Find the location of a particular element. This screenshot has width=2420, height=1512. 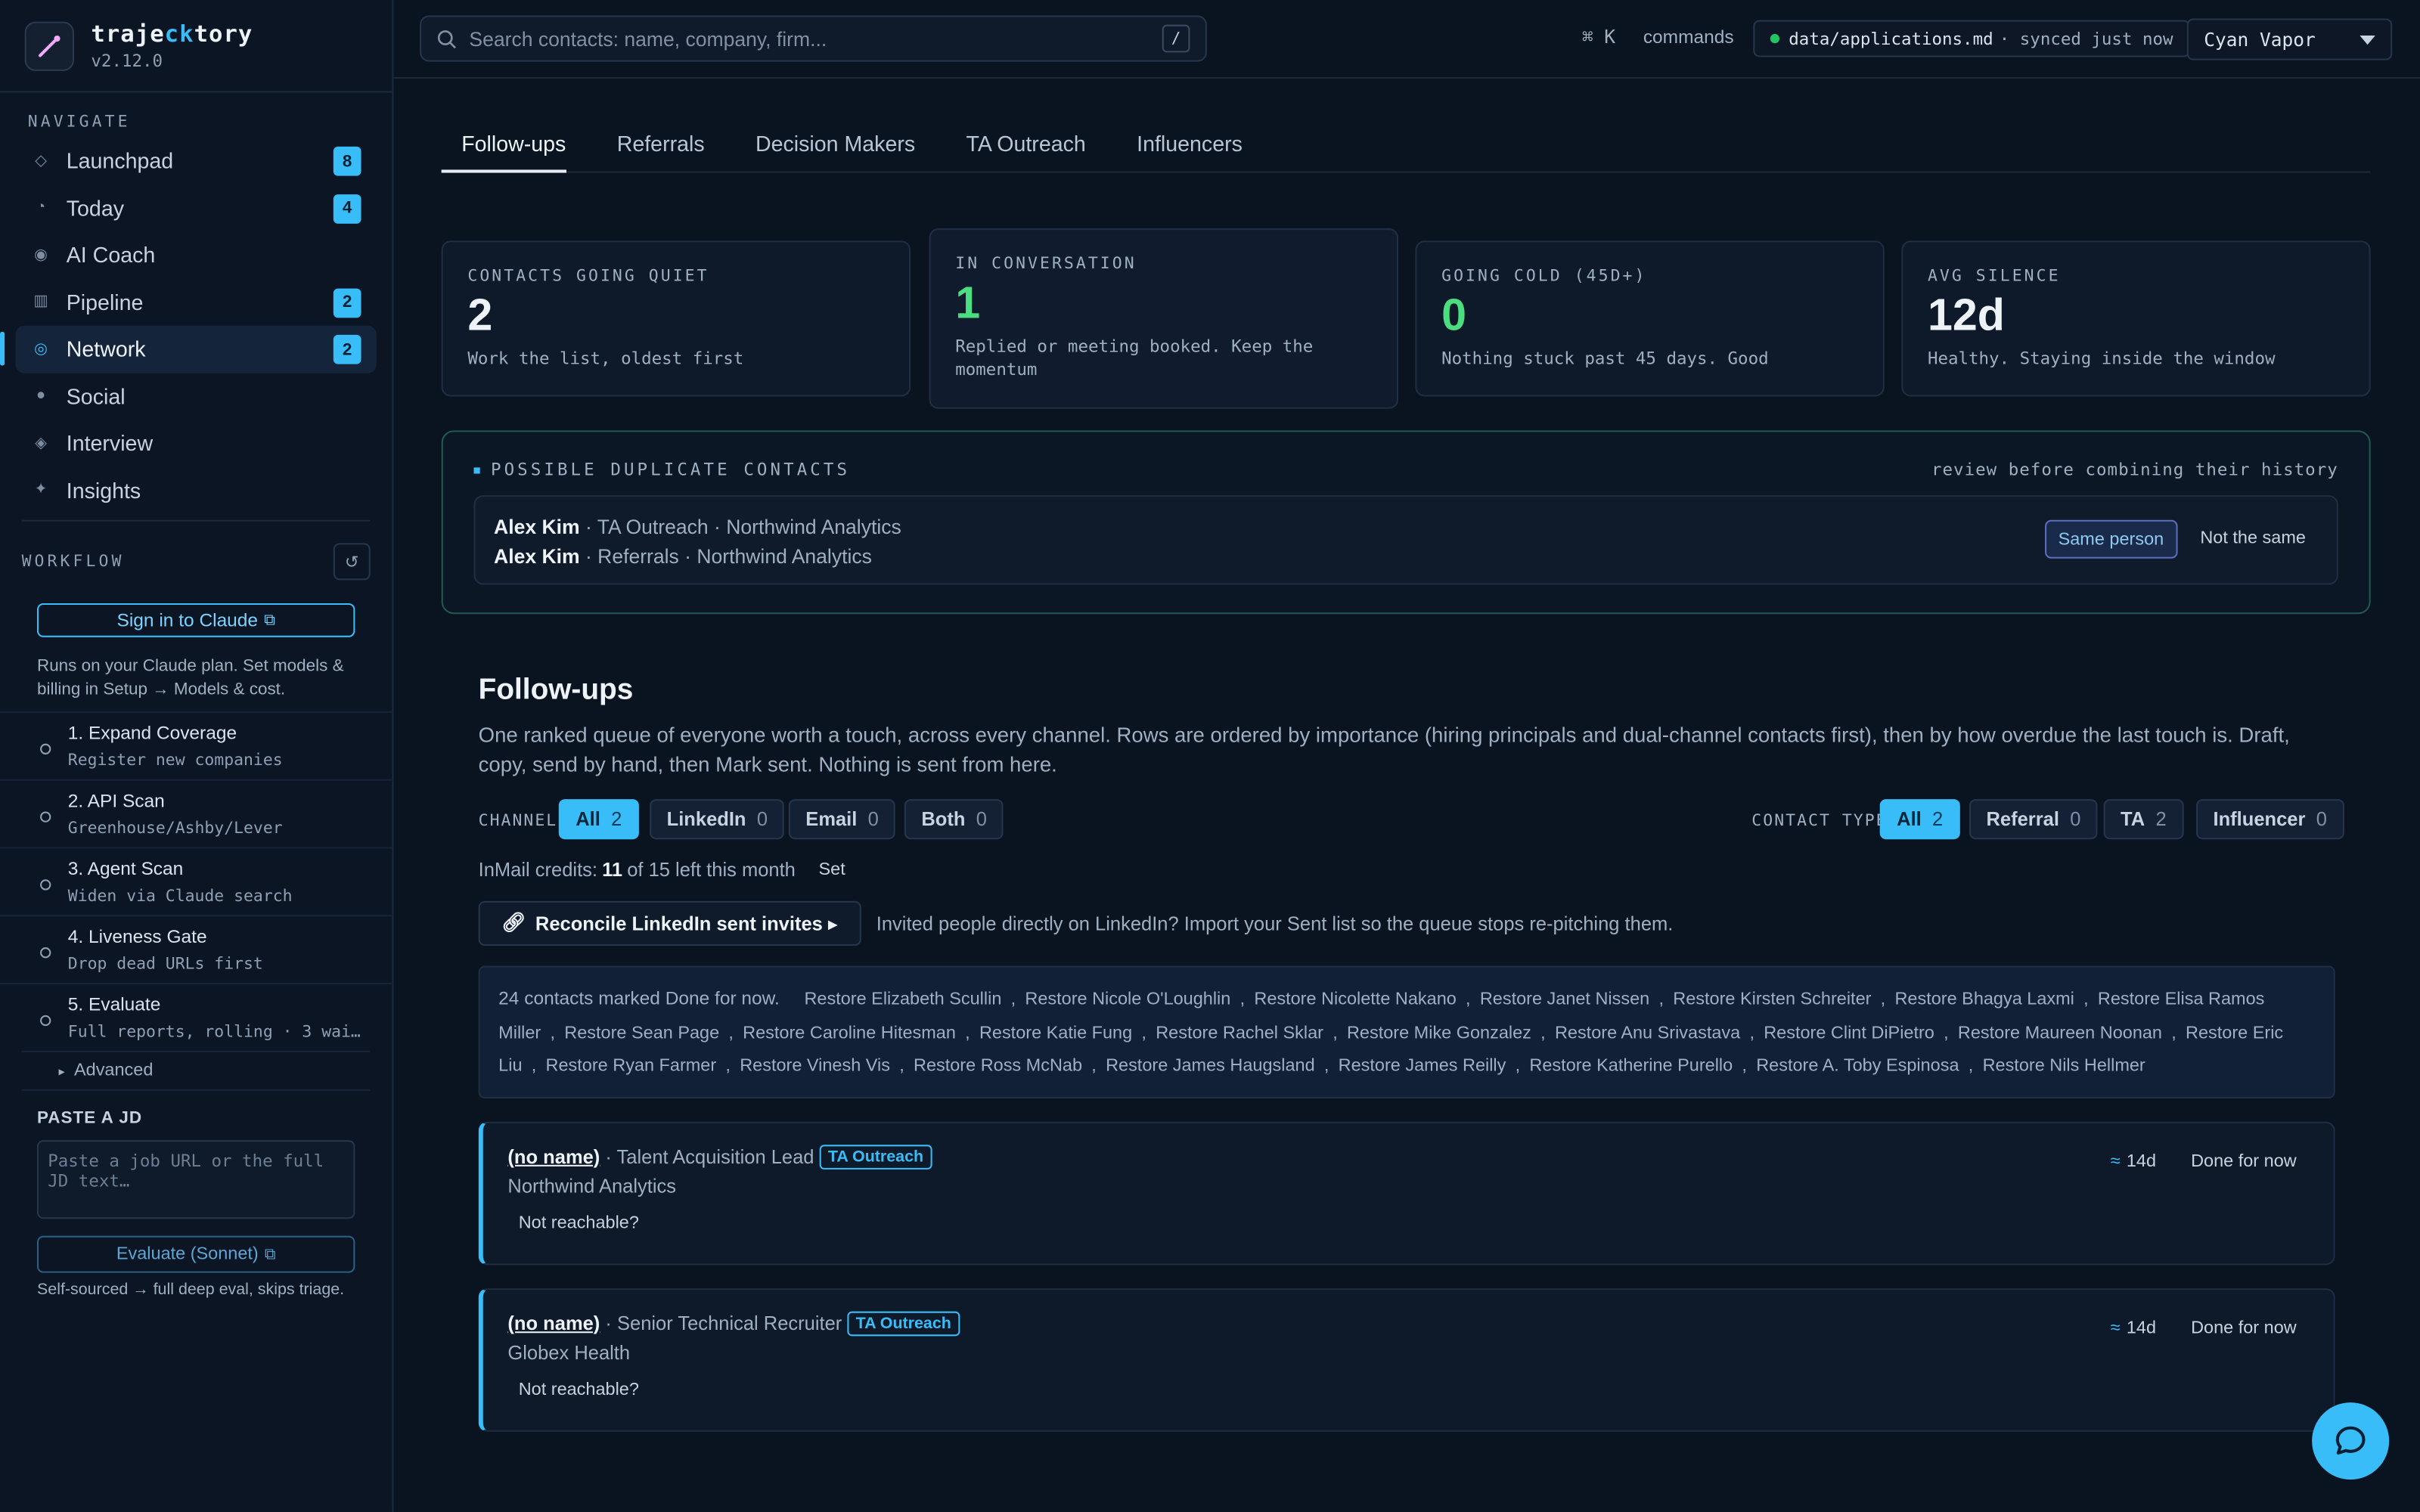

advanced-label: Advanced is located at coordinates (114, 1071).